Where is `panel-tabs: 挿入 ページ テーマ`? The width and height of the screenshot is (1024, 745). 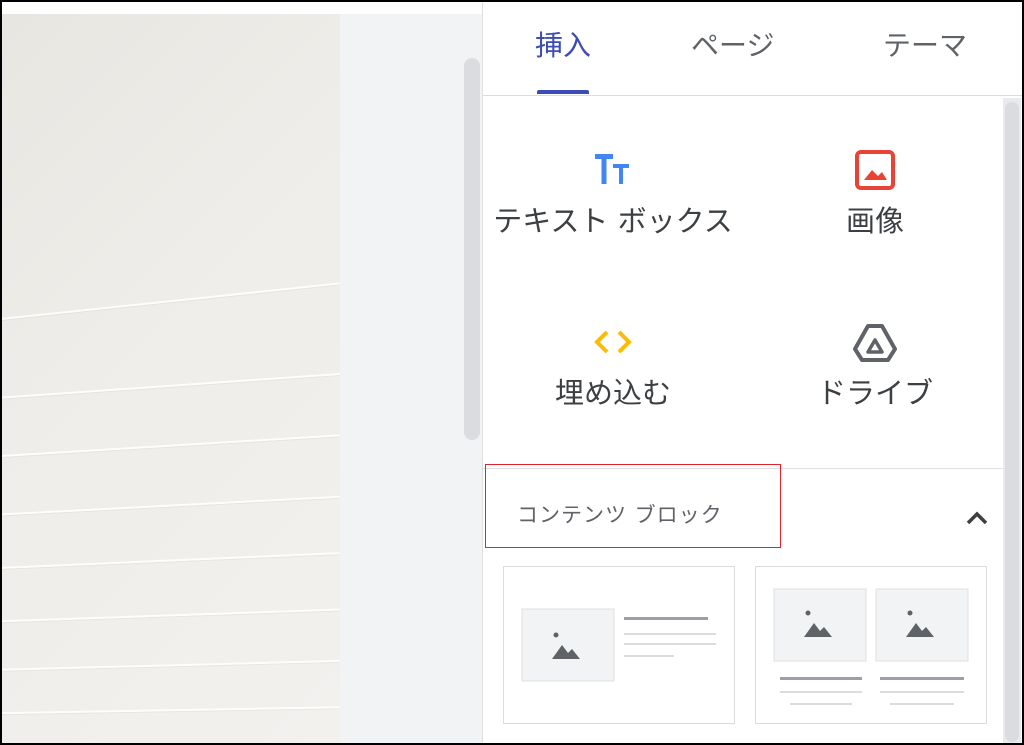 panel-tabs: 挿入 ページ テーマ is located at coordinates (752, 49).